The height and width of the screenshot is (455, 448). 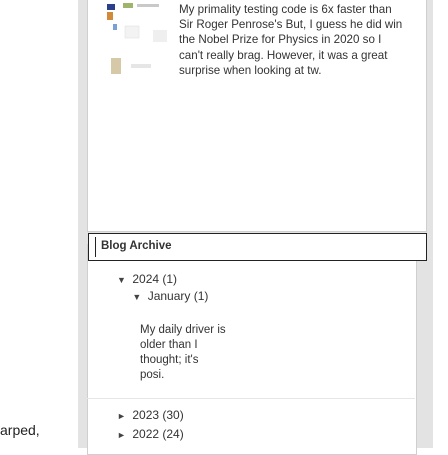 I want to click on truncated-text: arped,, so click(x=20, y=430).